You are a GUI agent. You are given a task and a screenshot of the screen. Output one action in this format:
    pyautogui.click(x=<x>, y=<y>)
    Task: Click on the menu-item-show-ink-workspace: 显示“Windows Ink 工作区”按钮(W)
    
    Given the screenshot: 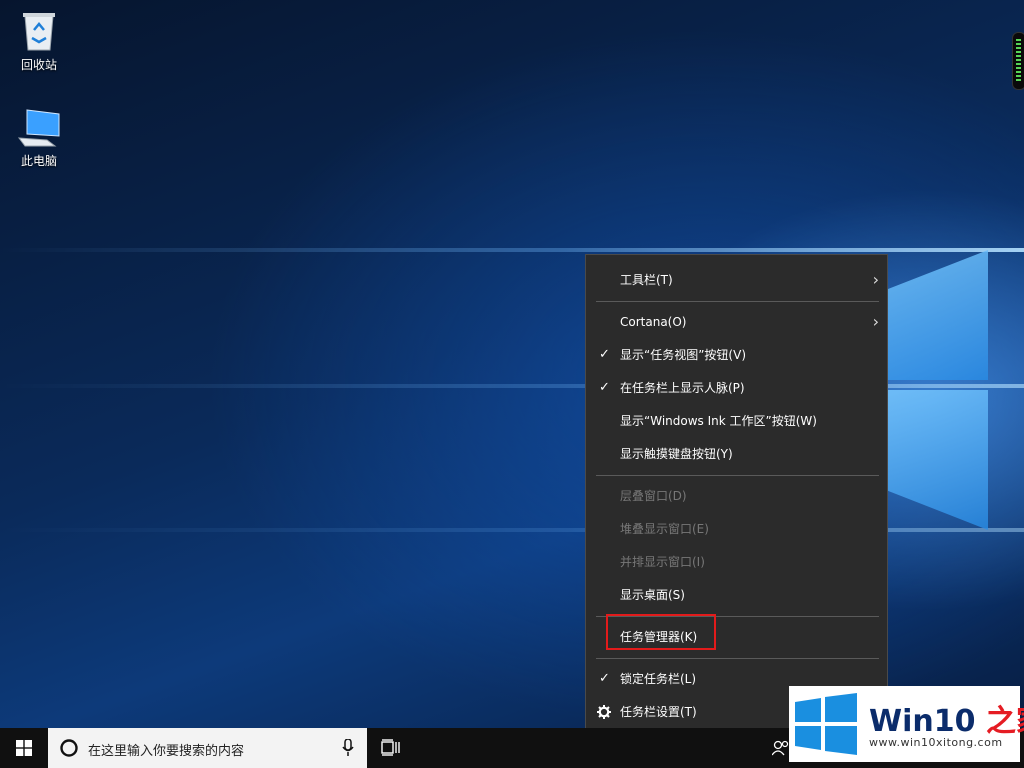 What is the action you would take?
    pyautogui.click(x=736, y=421)
    